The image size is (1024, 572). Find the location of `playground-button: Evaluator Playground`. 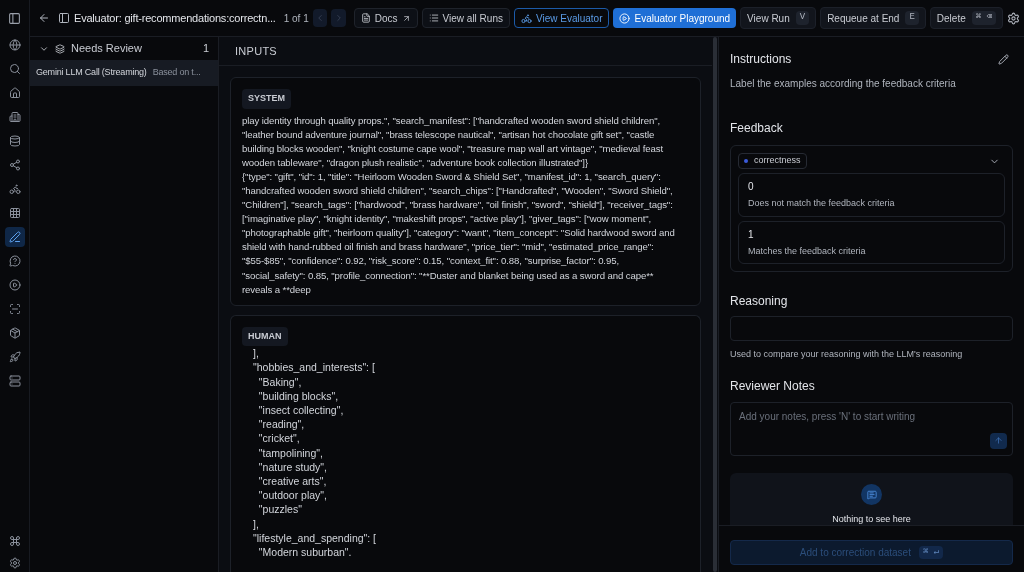

playground-button: Evaluator Playground is located at coordinates (675, 18).